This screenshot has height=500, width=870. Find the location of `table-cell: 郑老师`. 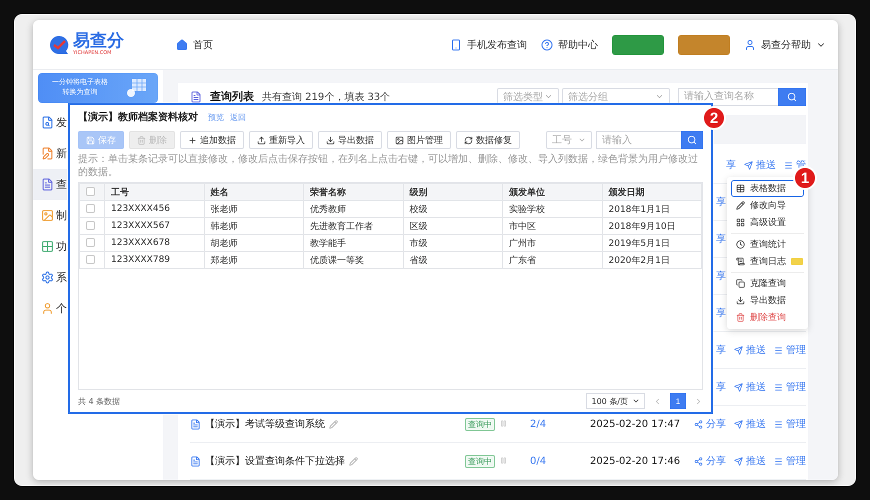

table-cell: 郑老师 is located at coordinates (254, 260).